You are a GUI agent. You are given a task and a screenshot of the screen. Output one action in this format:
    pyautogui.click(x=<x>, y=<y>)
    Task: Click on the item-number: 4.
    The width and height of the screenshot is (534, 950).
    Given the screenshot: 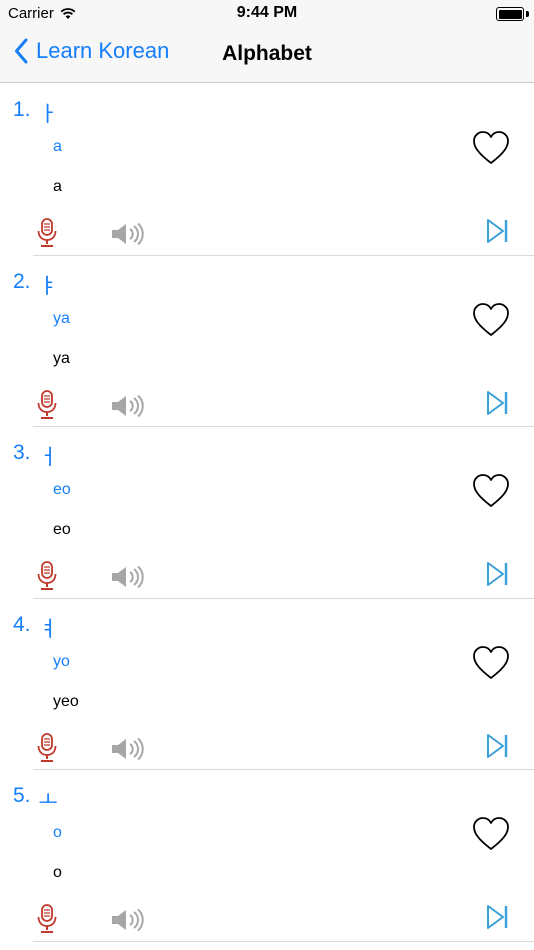 What is the action you would take?
    pyautogui.click(x=22, y=624)
    